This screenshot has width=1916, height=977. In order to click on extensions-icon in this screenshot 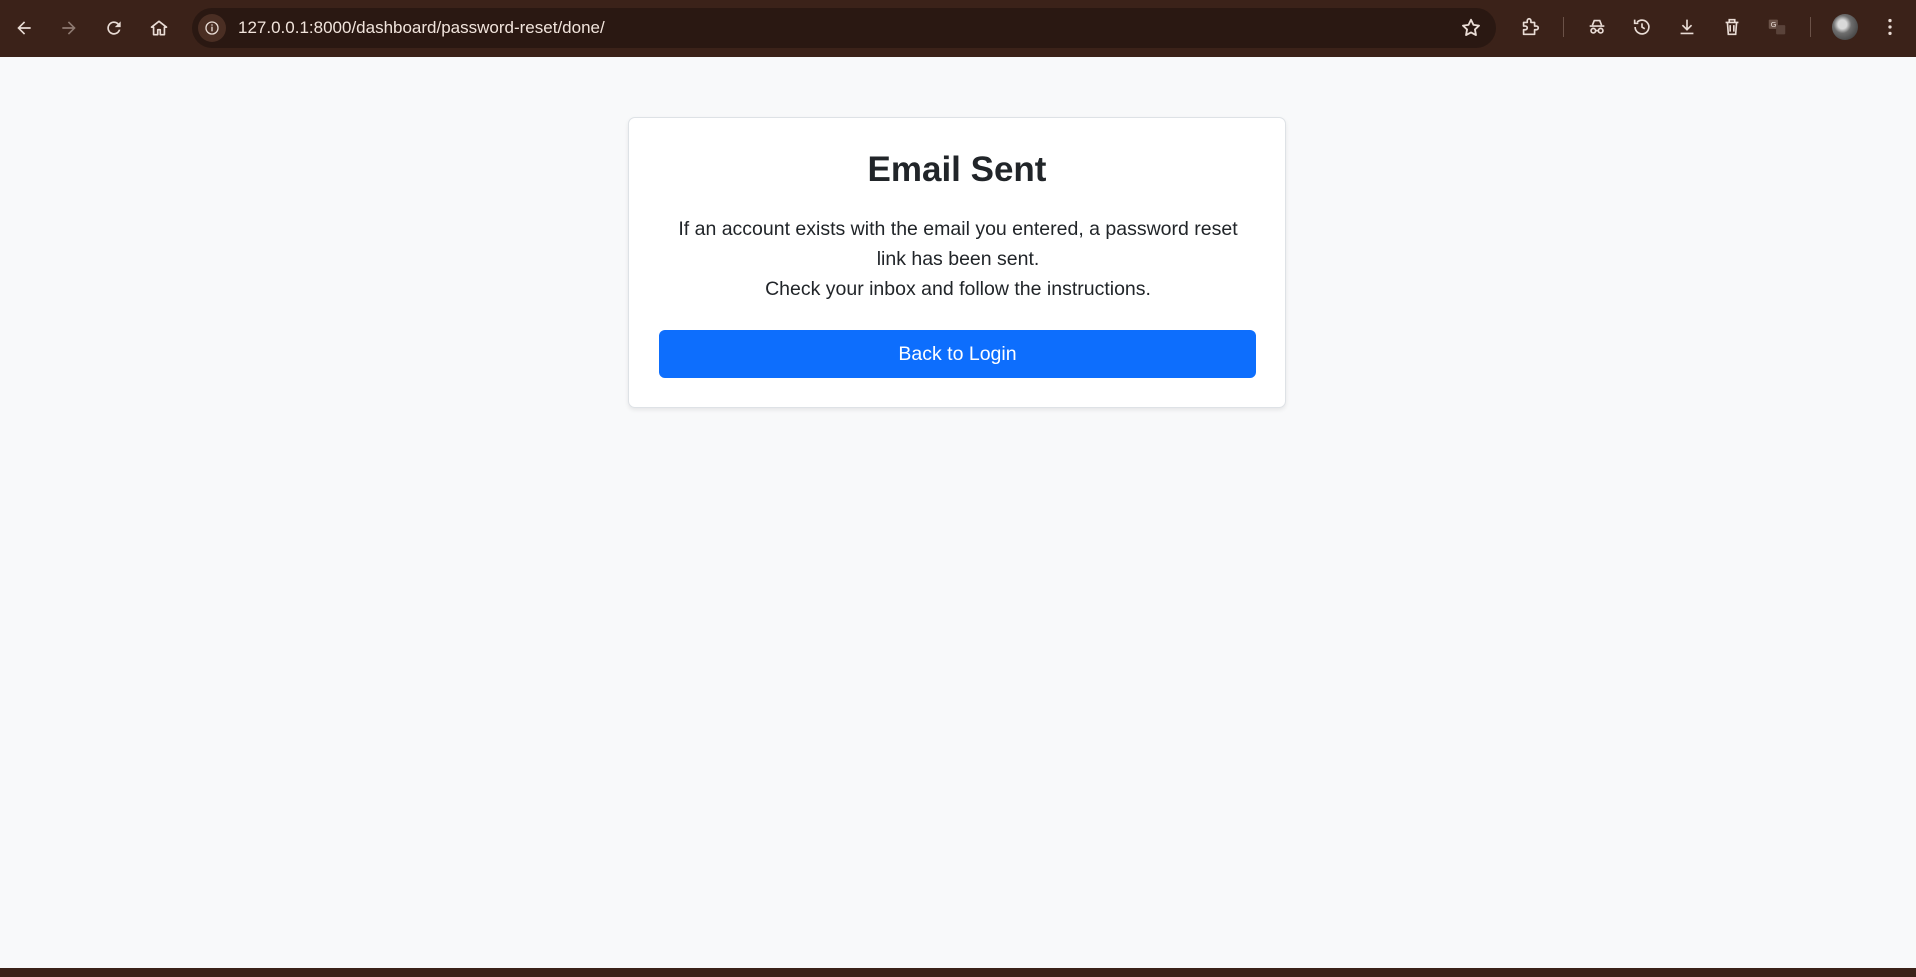, I will do `click(1531, 26)`.